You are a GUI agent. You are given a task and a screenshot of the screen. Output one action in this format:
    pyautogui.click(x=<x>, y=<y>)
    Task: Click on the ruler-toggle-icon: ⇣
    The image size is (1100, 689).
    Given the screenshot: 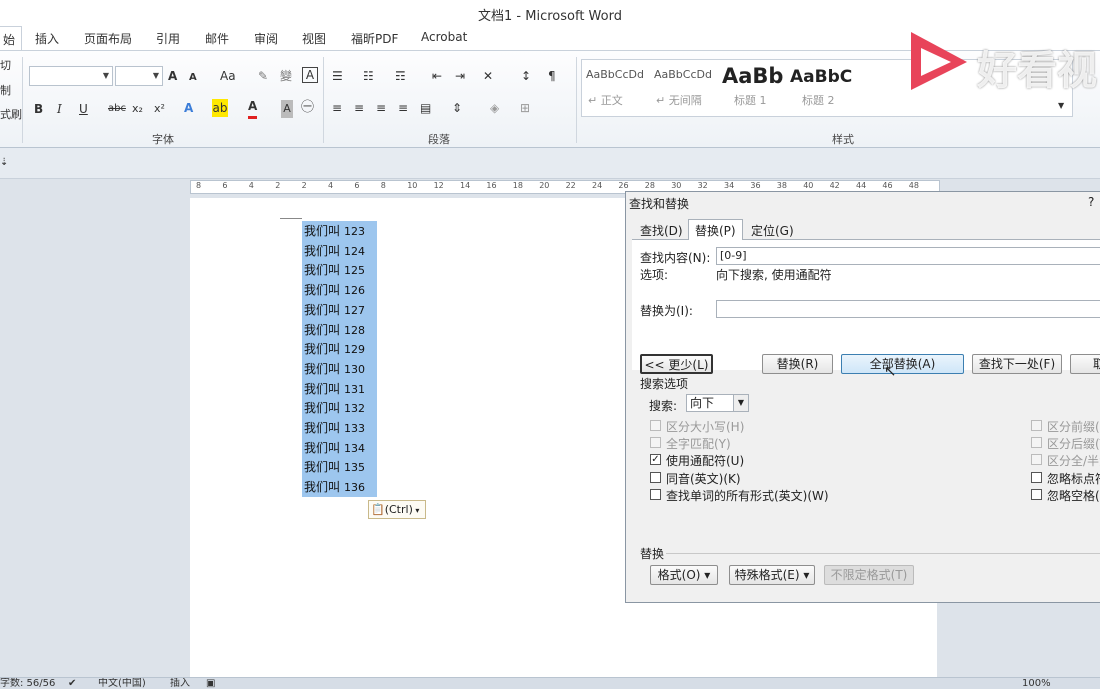 What is the action you would take?
    pyautogui.click(x=4, y=163)
    